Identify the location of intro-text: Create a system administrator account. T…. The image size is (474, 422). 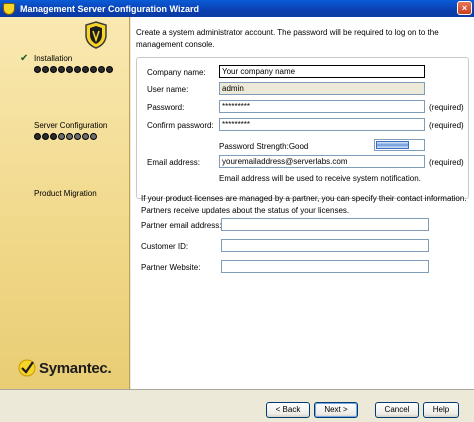
(287, 38).